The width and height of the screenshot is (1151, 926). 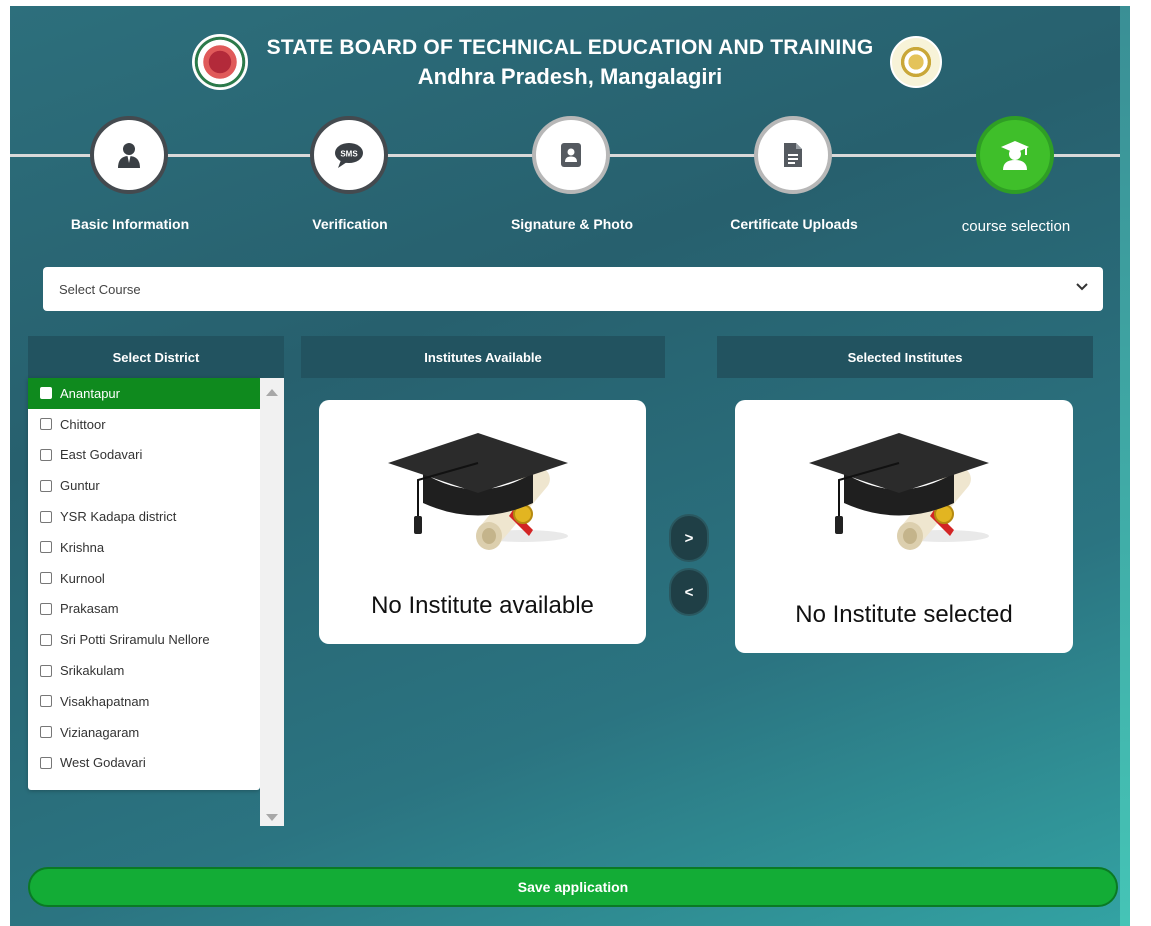 I want to click on step-label-course-selection: course selection, so click(x=1016, y=226).